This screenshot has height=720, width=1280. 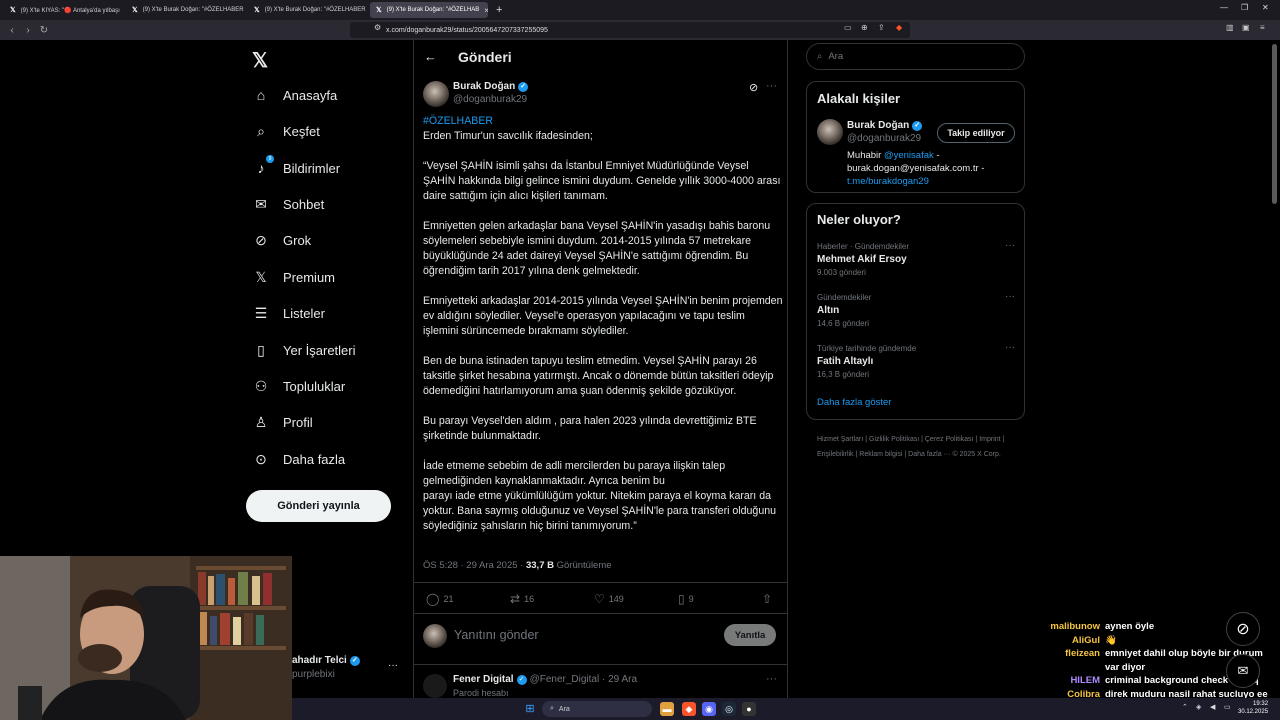 What do you see at coordinates (1198, 707) in the screenshot?
I see `network-icon: ◈` at bounding box center [1198, 707].